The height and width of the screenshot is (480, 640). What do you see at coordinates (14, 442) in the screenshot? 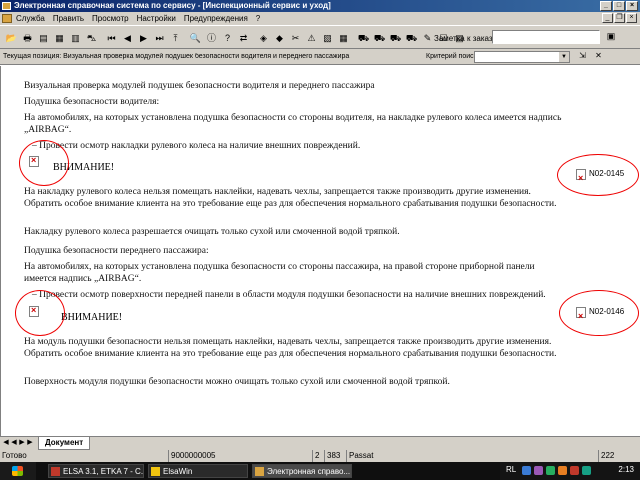
I see `tab-prev-button: ◀` at bounding box center [14, 442].